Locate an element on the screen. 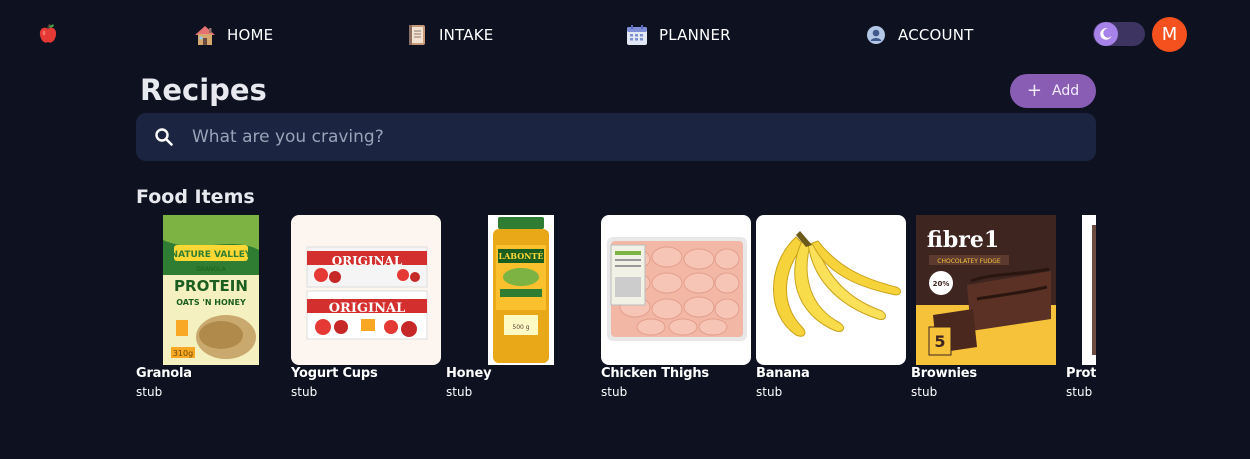 The image size is (1250, 459). nav-account: ACCOUNT is located at coordinates (919, 35).